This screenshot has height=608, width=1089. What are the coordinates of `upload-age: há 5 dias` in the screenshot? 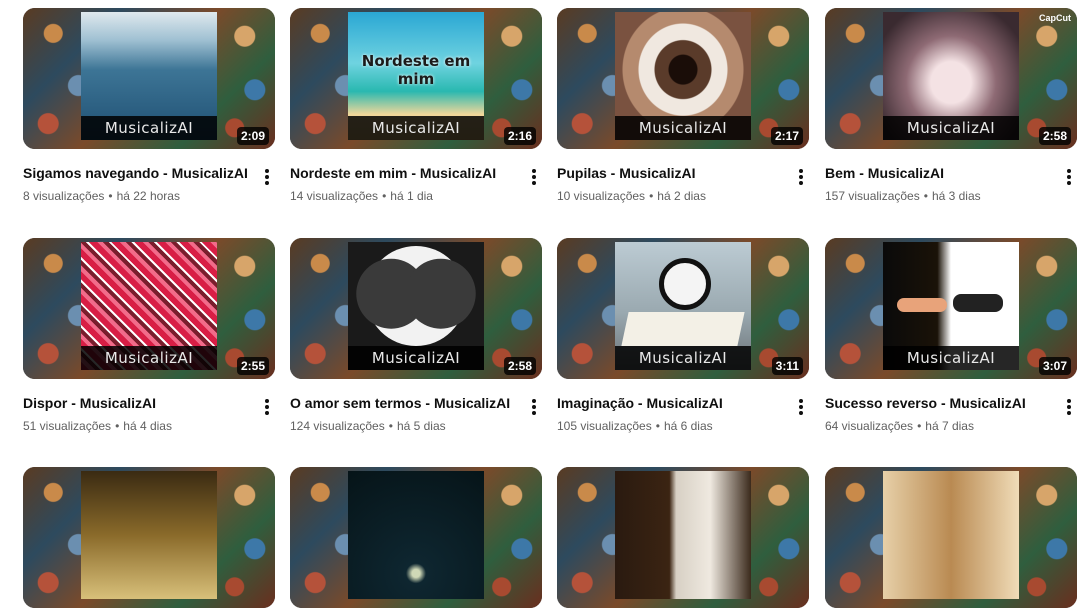 It's located at (421, 426).